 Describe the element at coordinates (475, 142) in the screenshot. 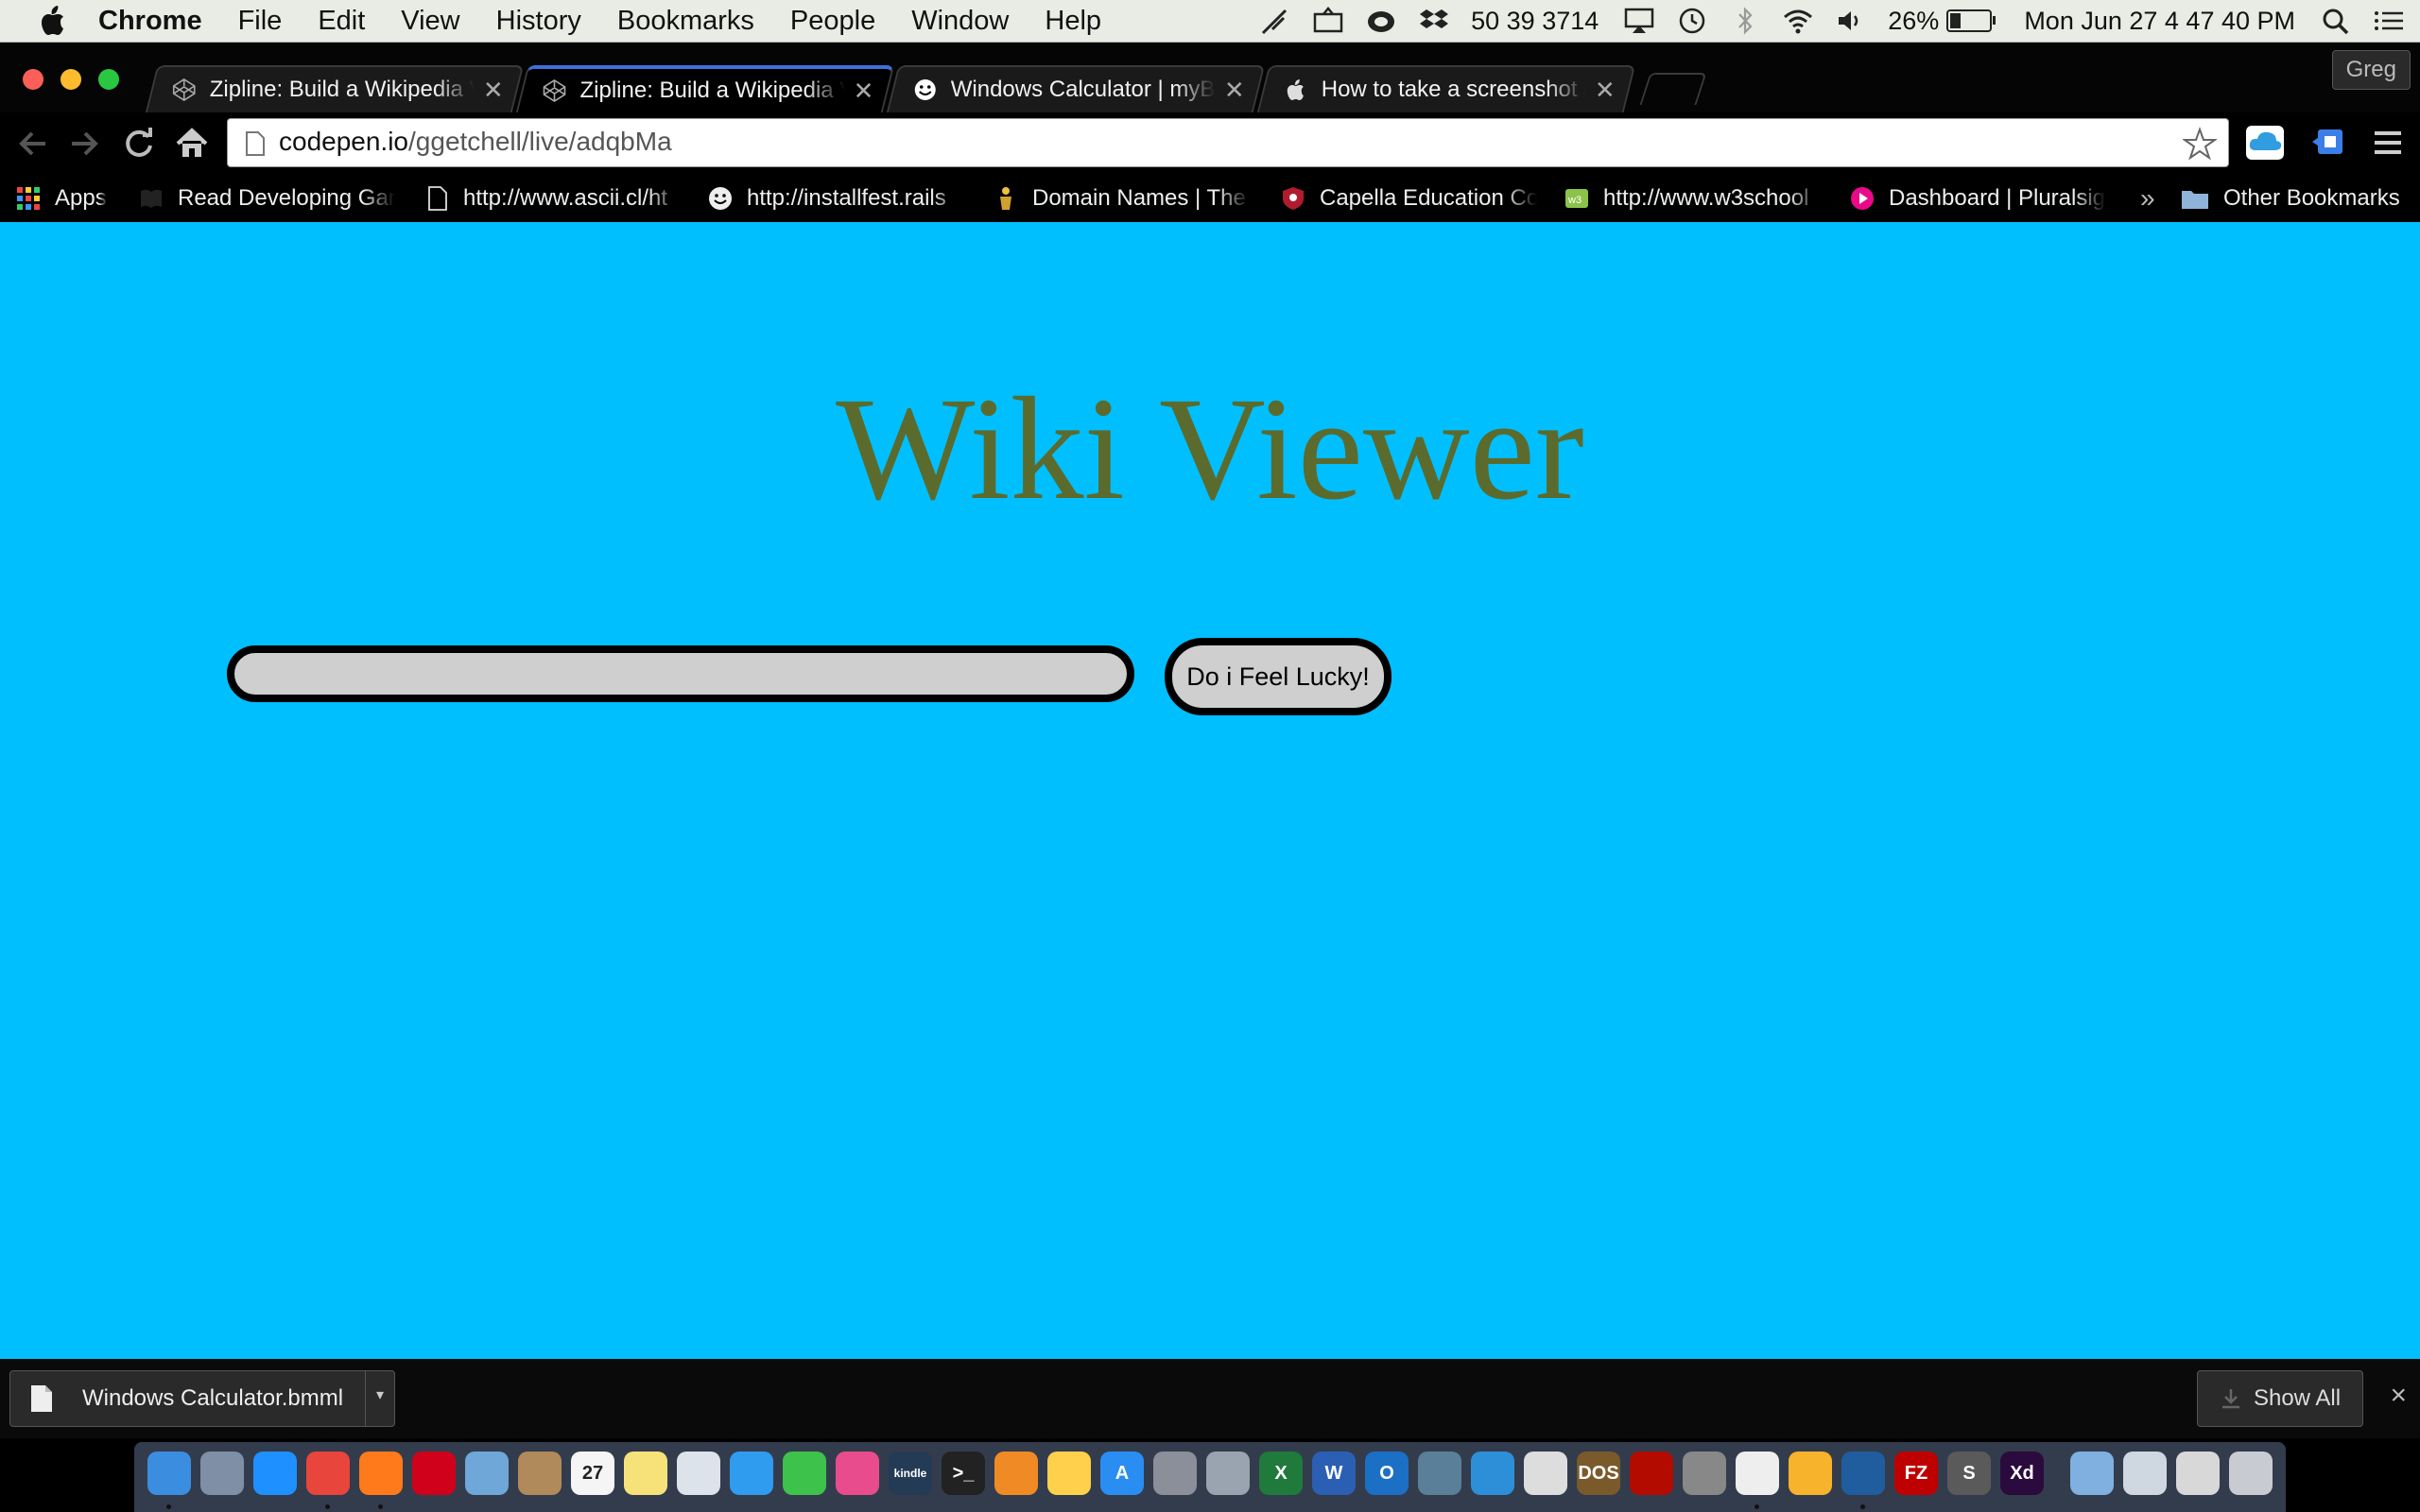

I see `url-text: codepen.io/ggetchell/live/adqbMa` at that location.